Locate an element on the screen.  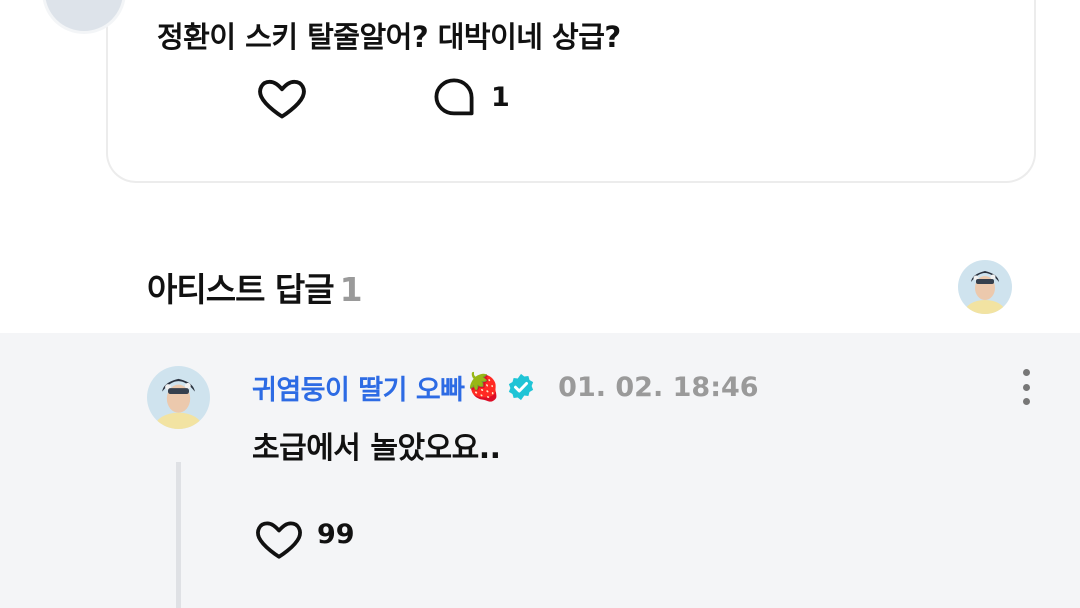
artist-replies-header: 아티스트 답글 1 is located at coordinates (255, 287).